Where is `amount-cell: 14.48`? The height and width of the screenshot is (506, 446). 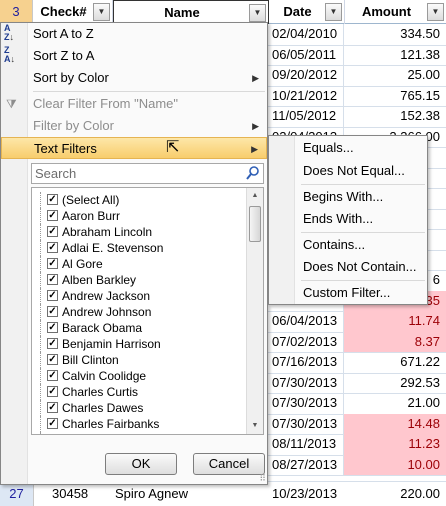
amount-cell: 14.48 is located at coordinates (395, 423).